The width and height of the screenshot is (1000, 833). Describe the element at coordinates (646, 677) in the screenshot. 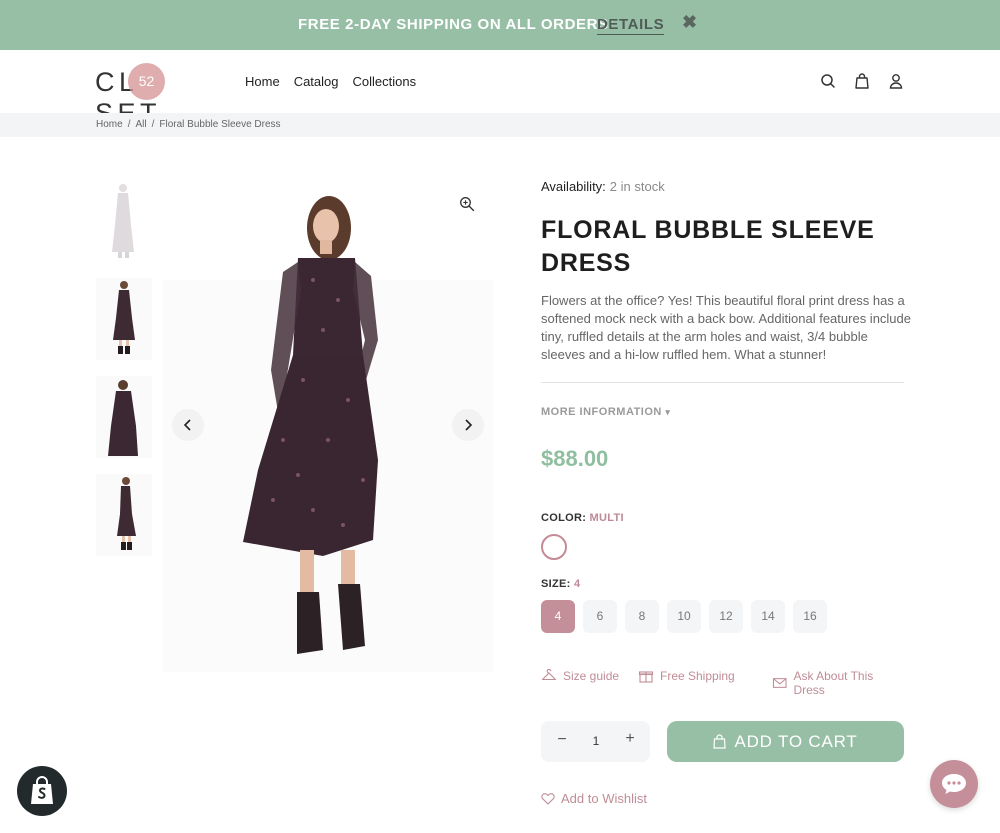

I see `gift-icon` at that location.